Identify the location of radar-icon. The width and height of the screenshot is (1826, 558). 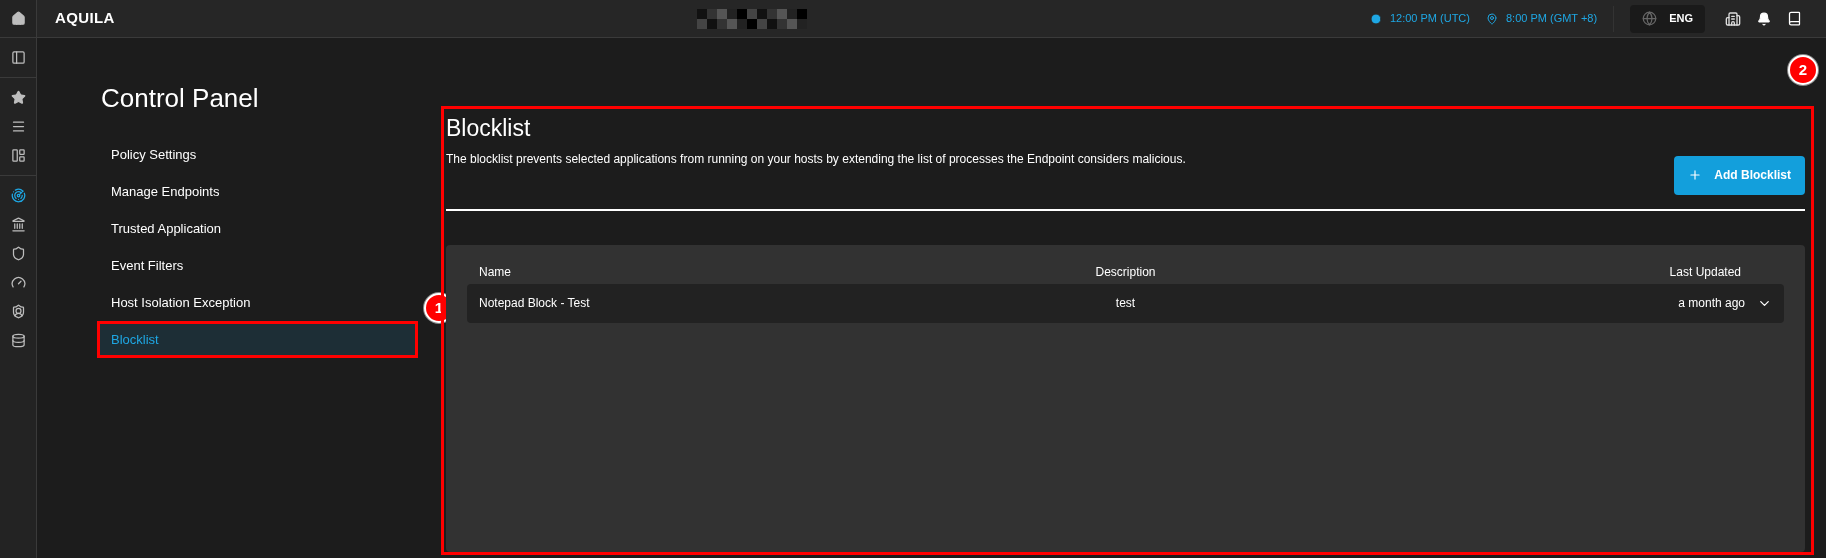
(18, 195).